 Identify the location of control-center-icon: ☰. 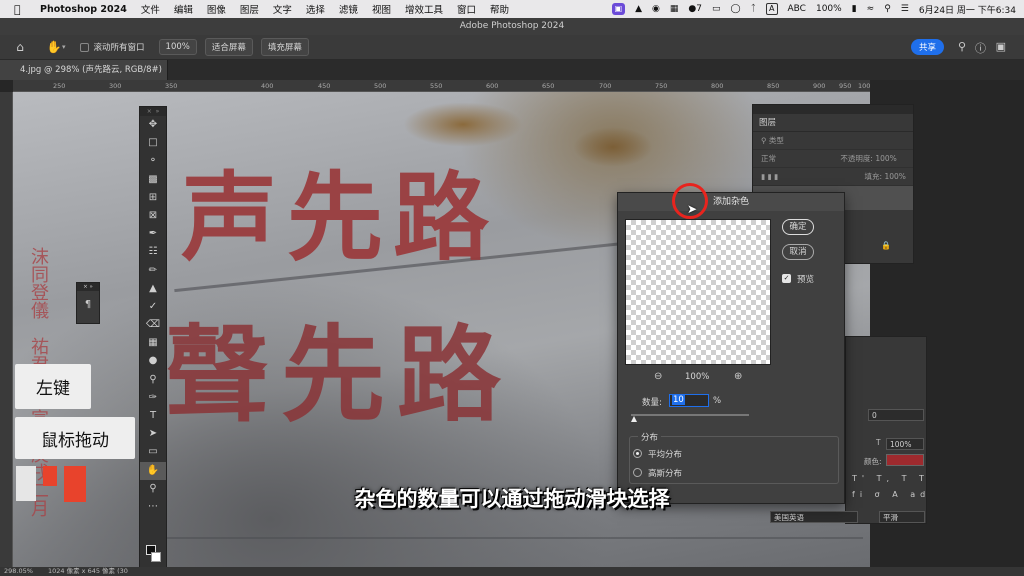
(905, 9).